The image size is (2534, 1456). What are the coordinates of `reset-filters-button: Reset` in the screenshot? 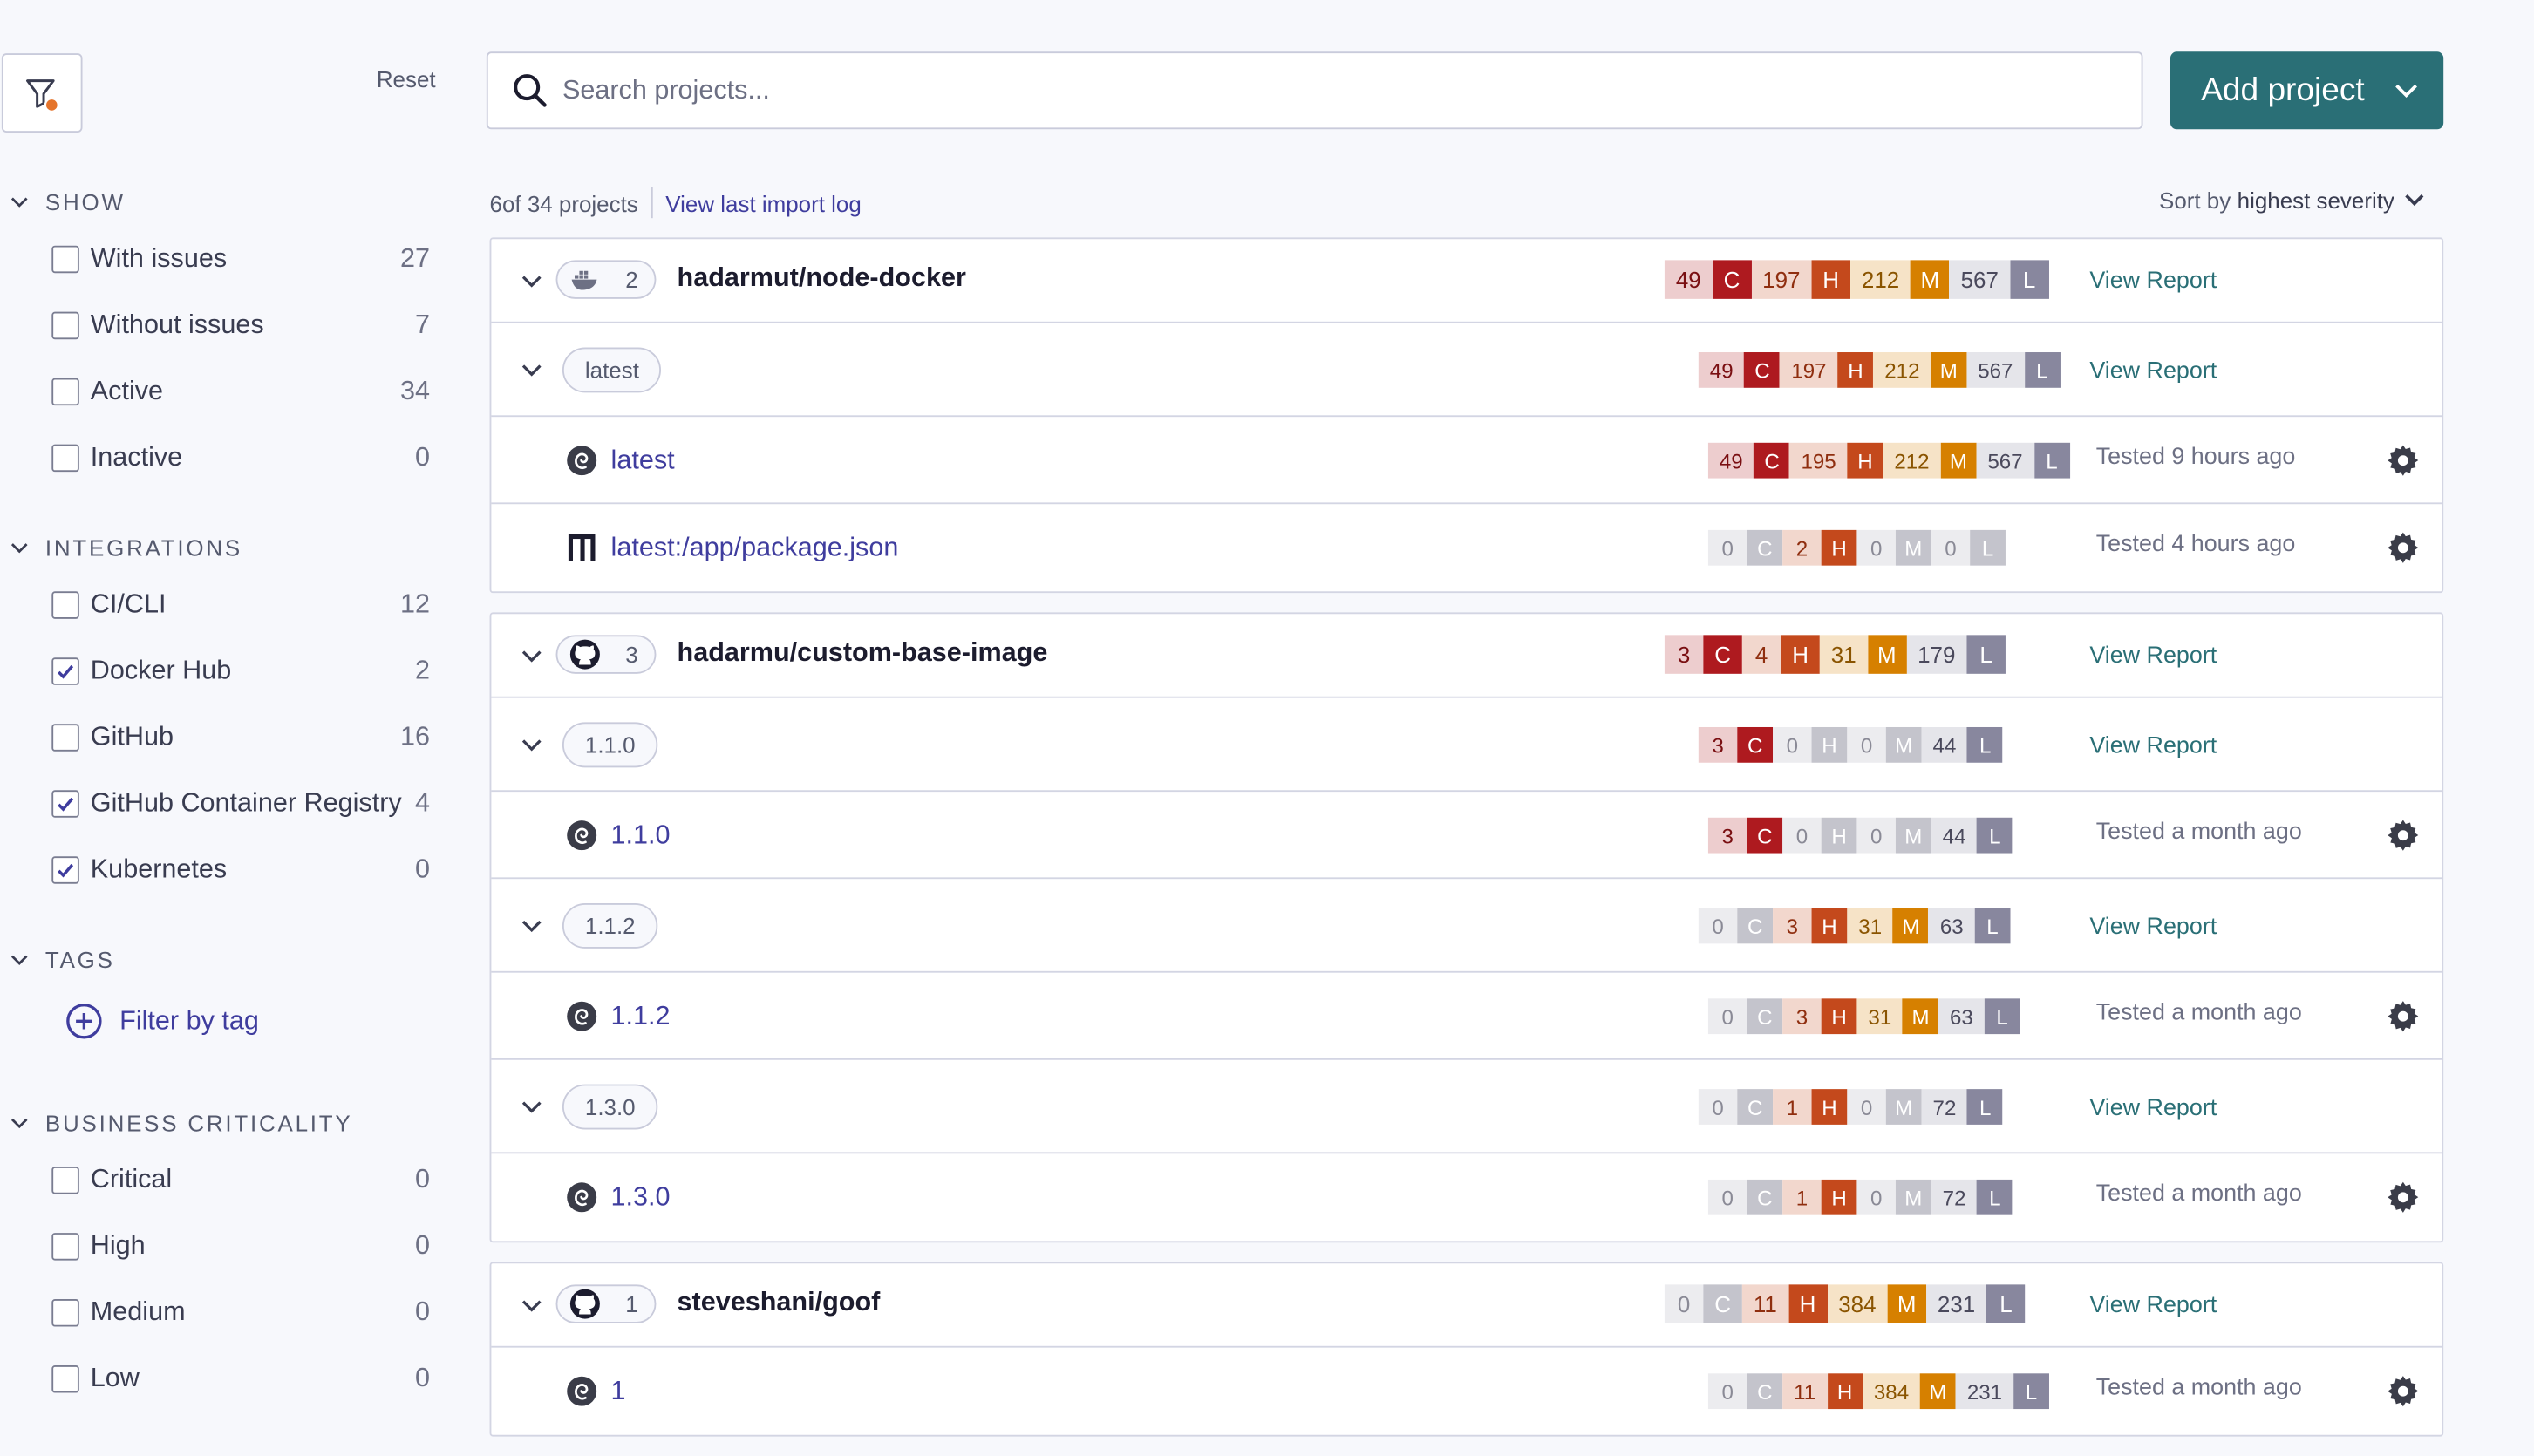 It's located at (406, 79).